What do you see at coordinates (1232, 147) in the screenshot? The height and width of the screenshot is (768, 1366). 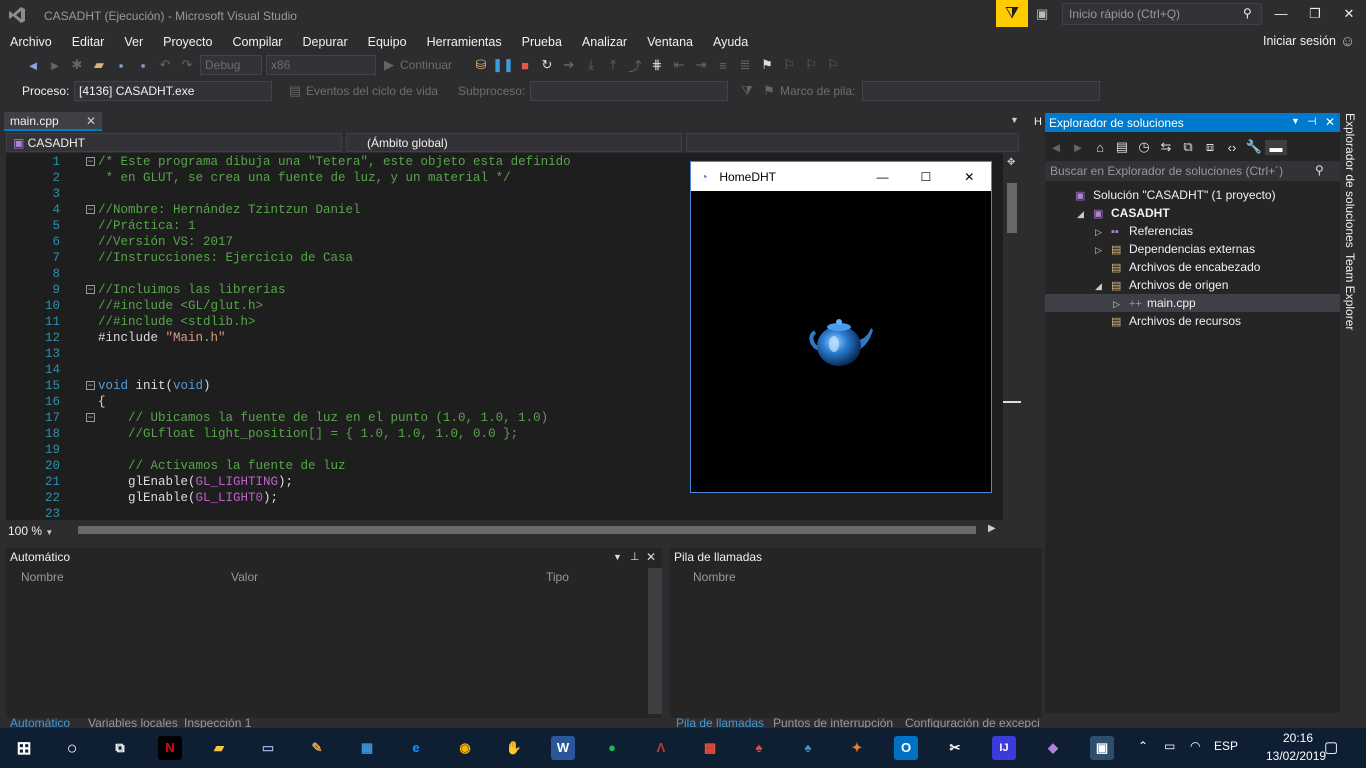 I see `view-code-icon: ‹›` at bounding box center [1232, 147].